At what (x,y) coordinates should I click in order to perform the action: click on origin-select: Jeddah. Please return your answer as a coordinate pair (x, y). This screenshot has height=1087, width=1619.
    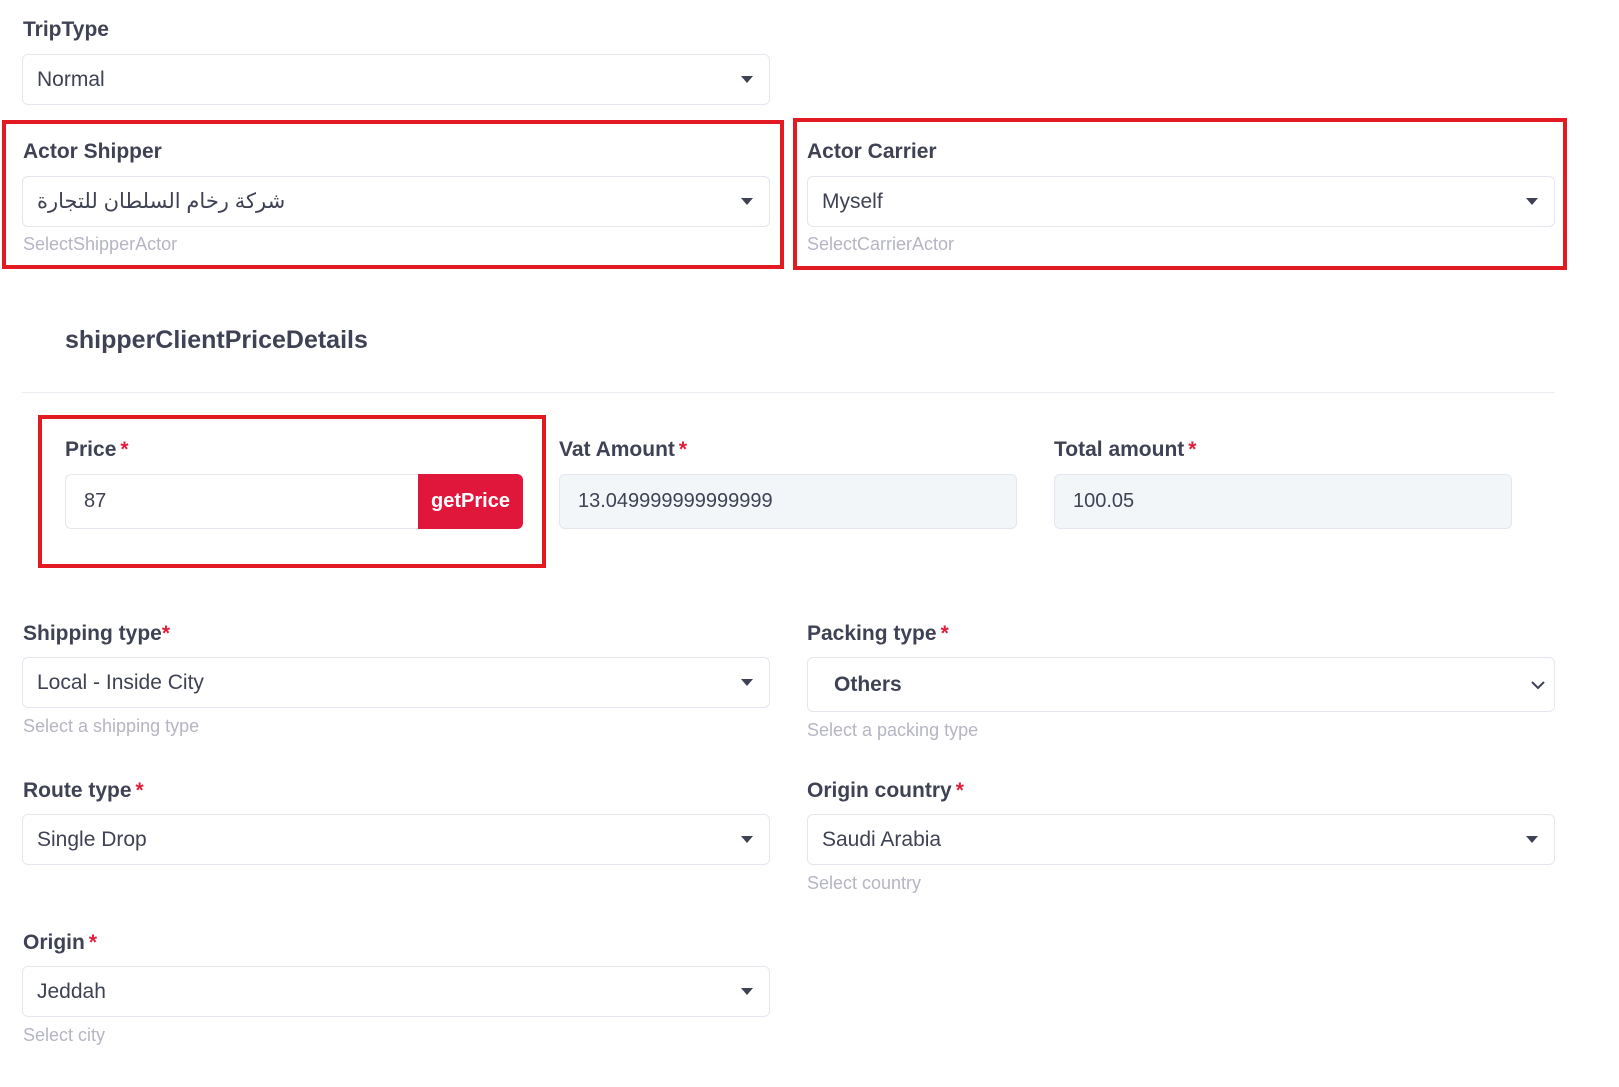
    Looking at the image, I should click on (396, 991).